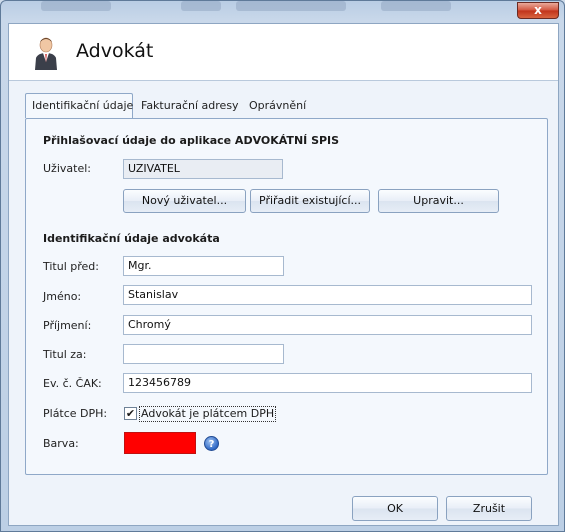  What do you see at coordinates (46, 53) in the screenshot?
I see `lawyer-person-icon` at bounding box center [46, 53].